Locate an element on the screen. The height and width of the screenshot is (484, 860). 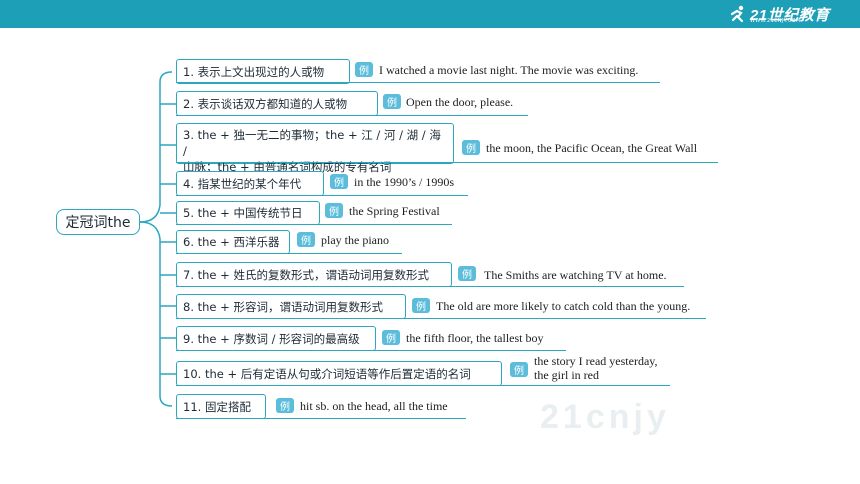
branch-label: 8. the + 形容词，谓语动词用复数形式 is located at coordinates (283, 306).